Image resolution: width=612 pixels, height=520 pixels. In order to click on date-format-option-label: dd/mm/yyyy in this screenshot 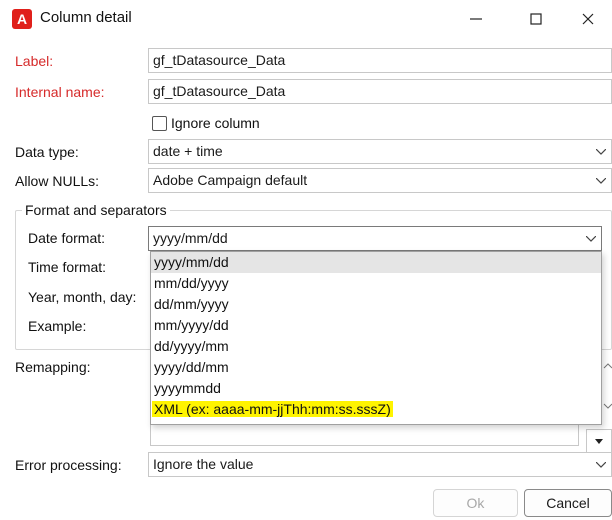, I will do `click(191, 304)`.